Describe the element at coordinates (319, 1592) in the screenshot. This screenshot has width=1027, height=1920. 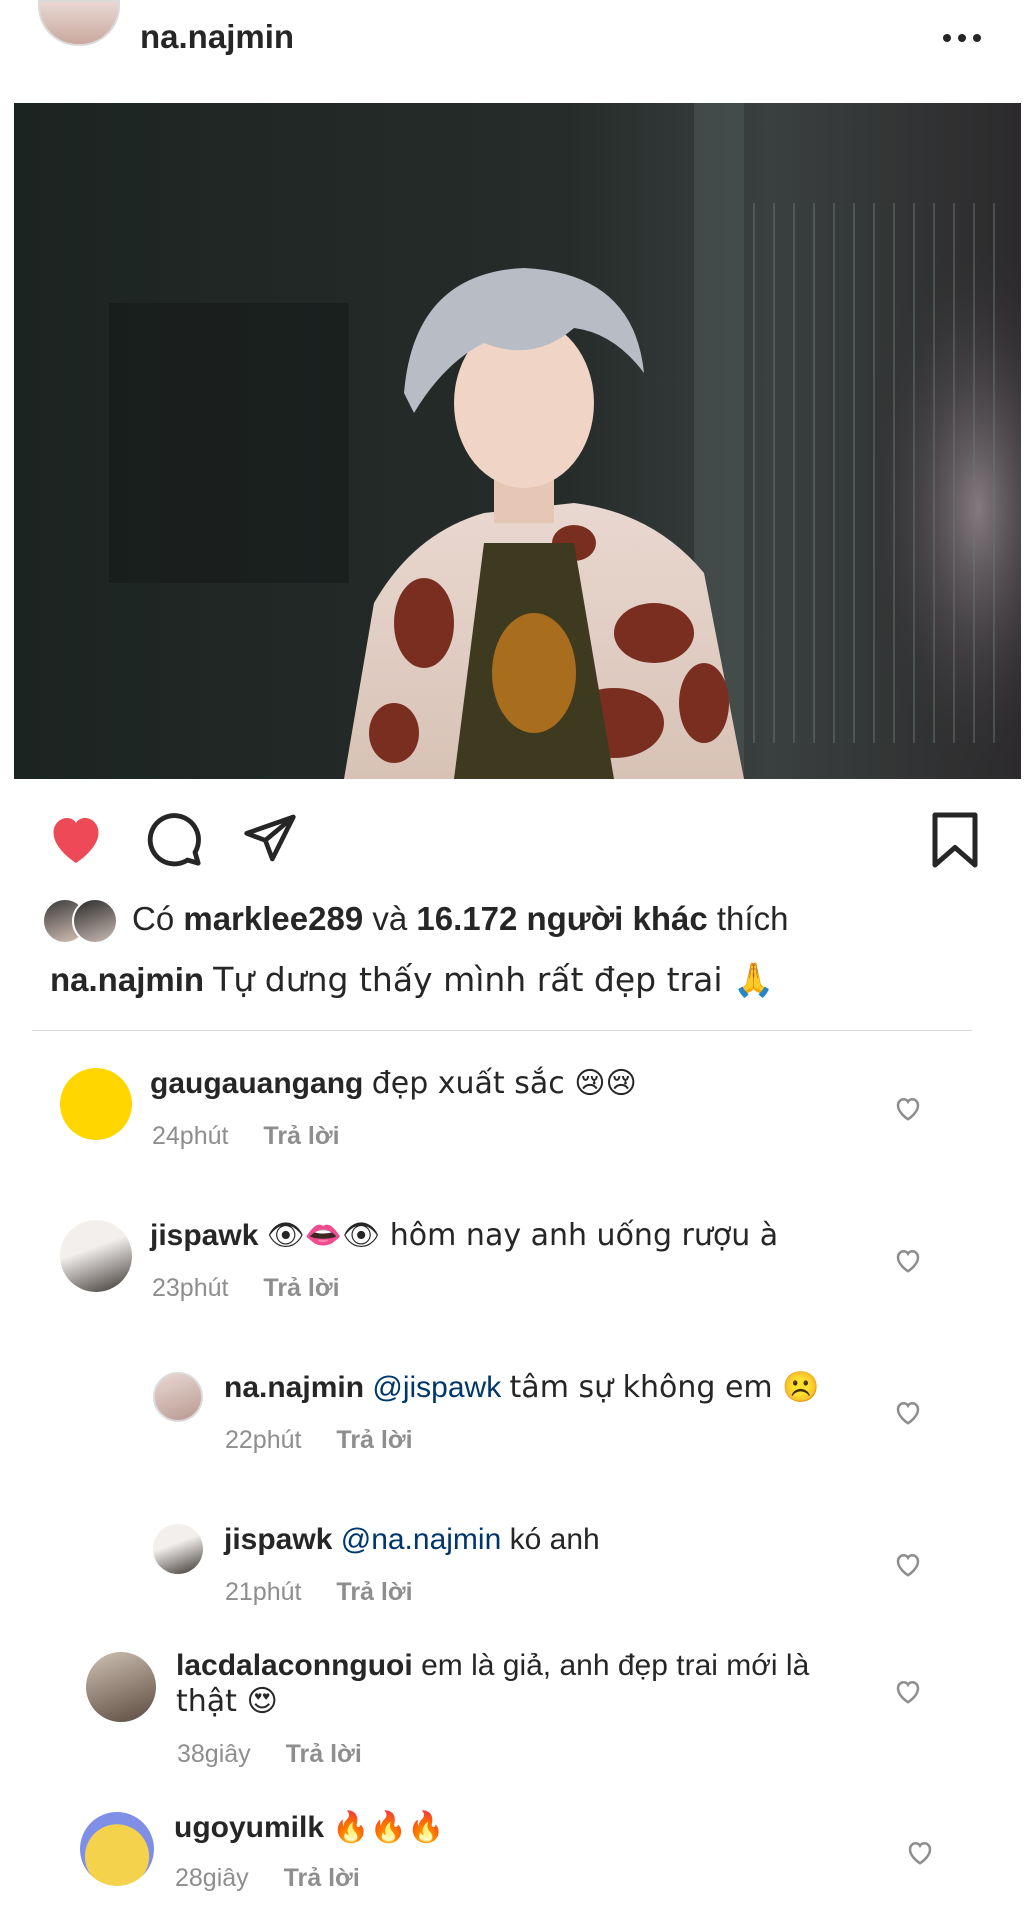
I see `comment-meta: 21phút Trả lời` at that location.